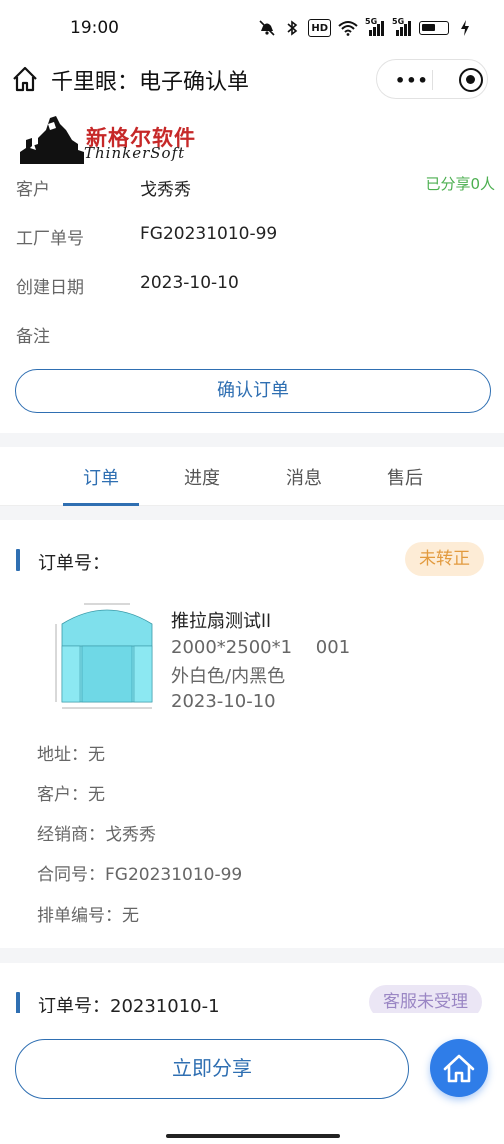 This screenshot has height=1144, width=504. Describe the element at coordinates (33, 190) in the screenshot. I see `customer-label: 客户` at that location.